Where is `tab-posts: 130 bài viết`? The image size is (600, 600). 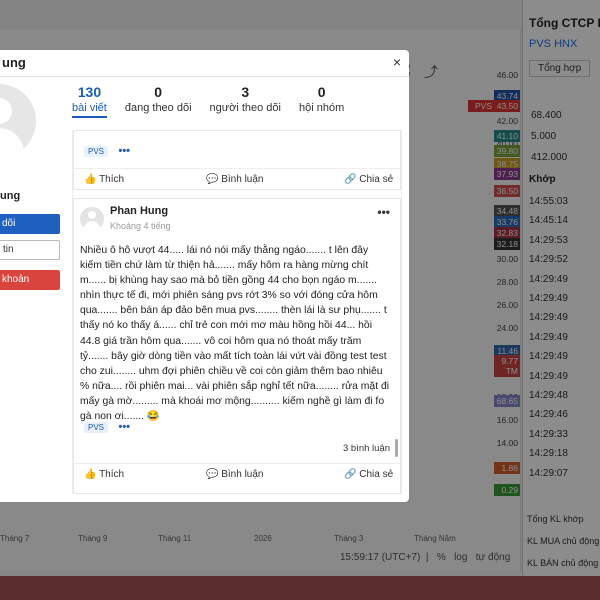
tab-posts: 130 bài viết is located at coordinates (89, 101).